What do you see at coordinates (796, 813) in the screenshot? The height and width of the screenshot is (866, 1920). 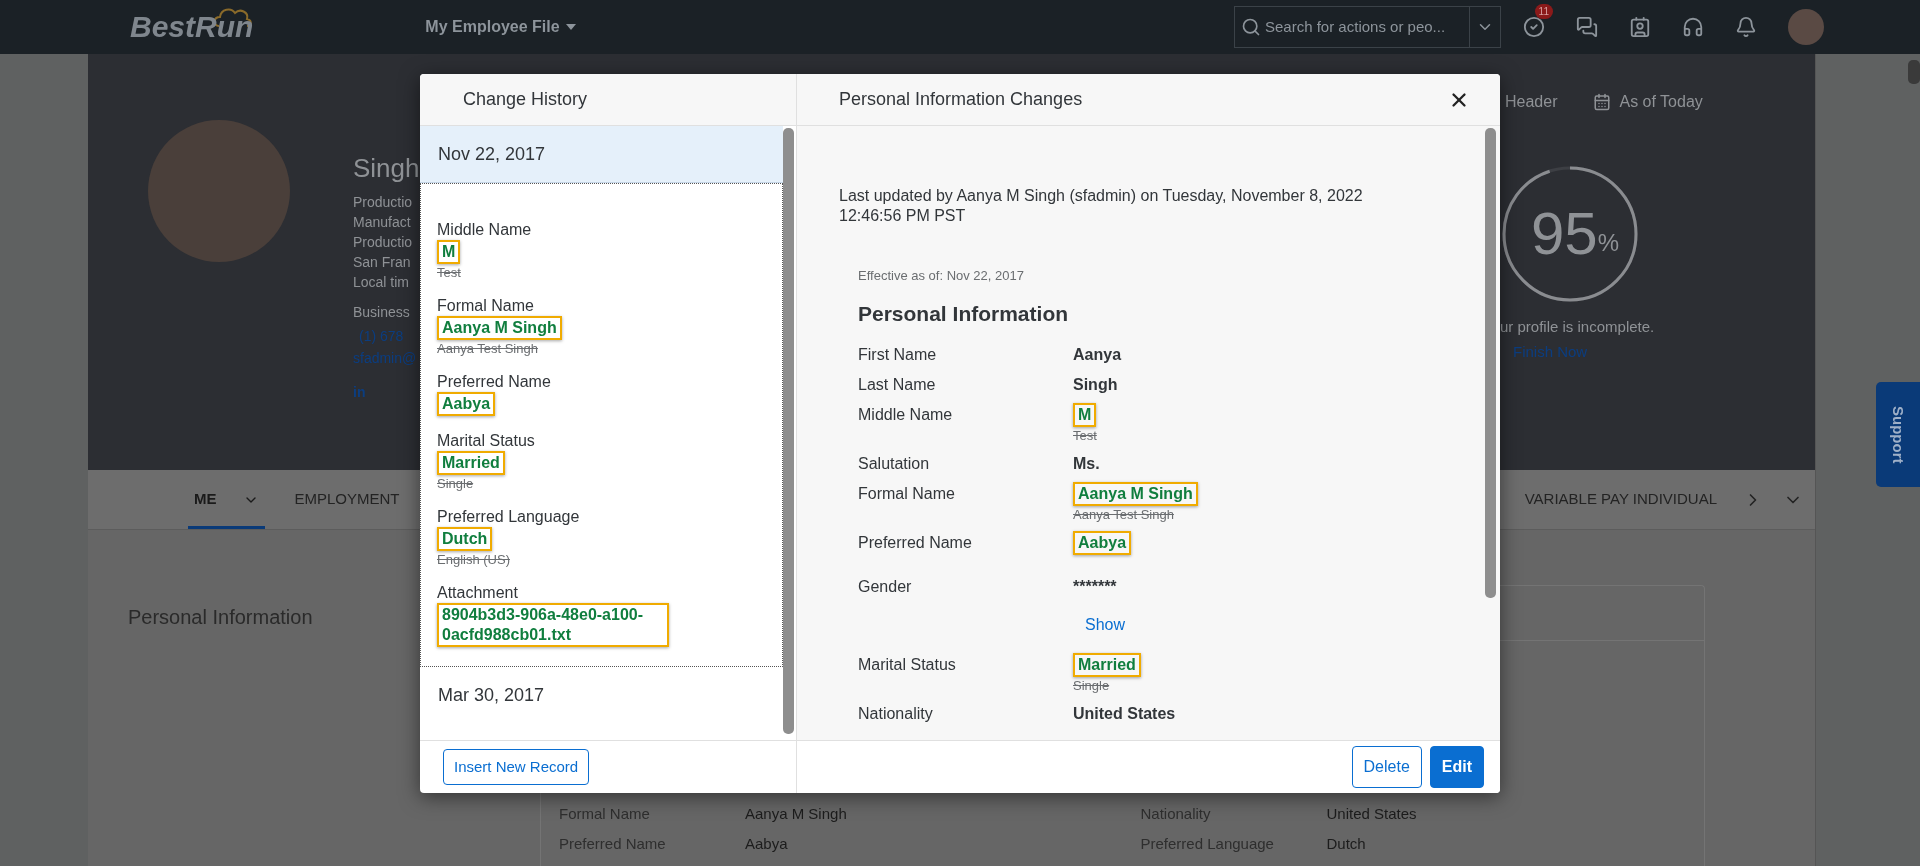 I see `field-value: Aanya M Singh` at bounding box center [796, 813].